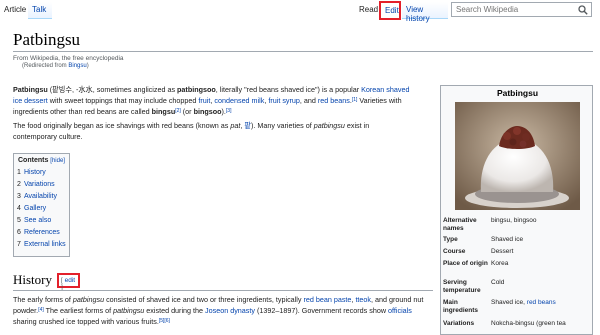  What do you see at coordinates (77, 66) in the screenshot?
I see `redirect-link: Bingsu` at bounding box center [77, 66].